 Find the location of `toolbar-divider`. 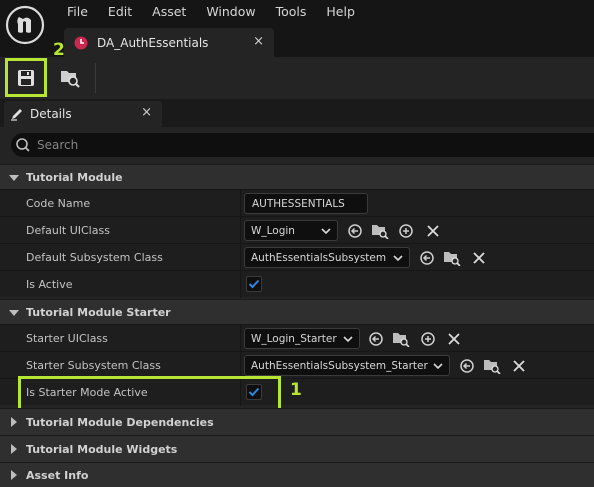

toolbar-divider is located at coordinates (95, 78).